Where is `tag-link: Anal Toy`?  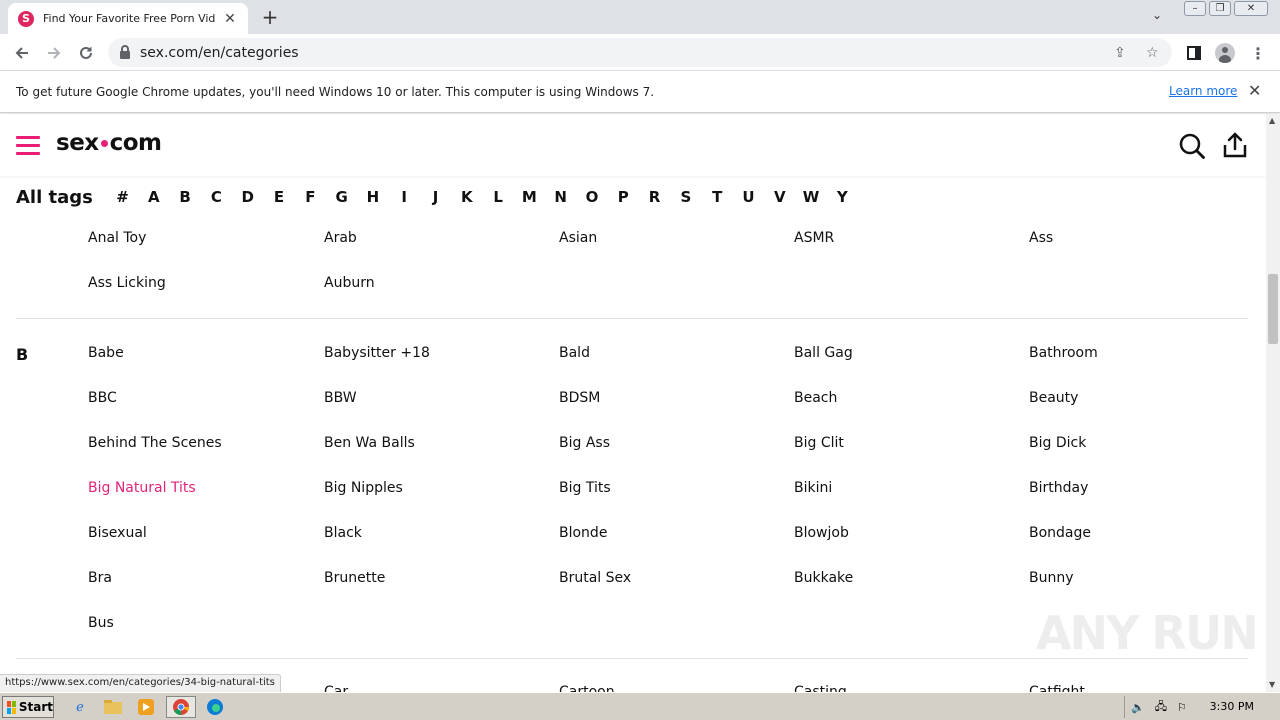 tag-link: Anal Toy is located at coordinates (117, 238).